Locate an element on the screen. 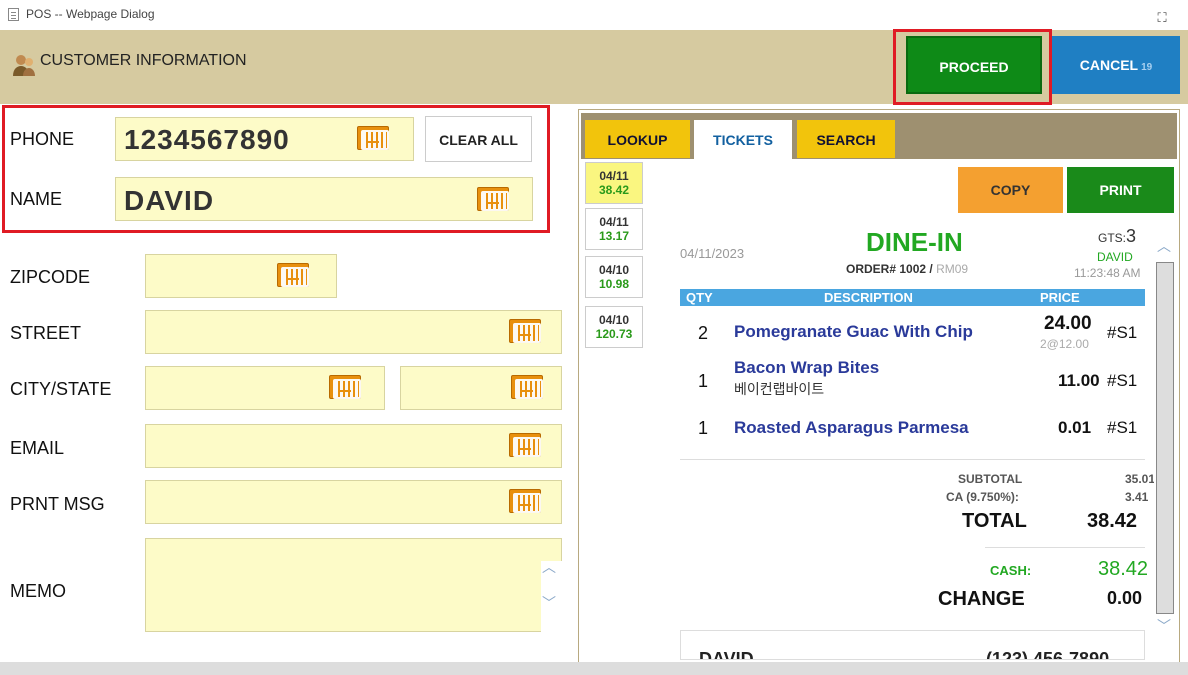  zipcode-label: ZIPCODE is located at coordinates (50, 277).